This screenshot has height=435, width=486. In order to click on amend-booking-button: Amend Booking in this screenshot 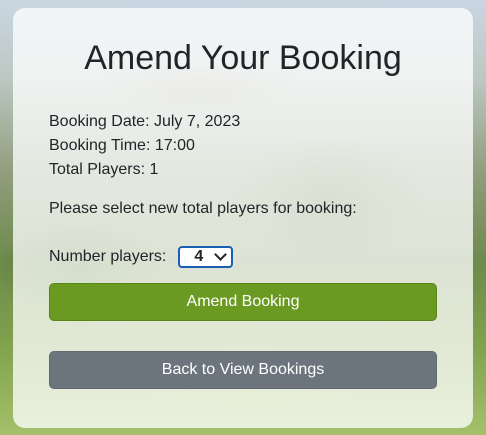, I will do `click(243, 302)`.